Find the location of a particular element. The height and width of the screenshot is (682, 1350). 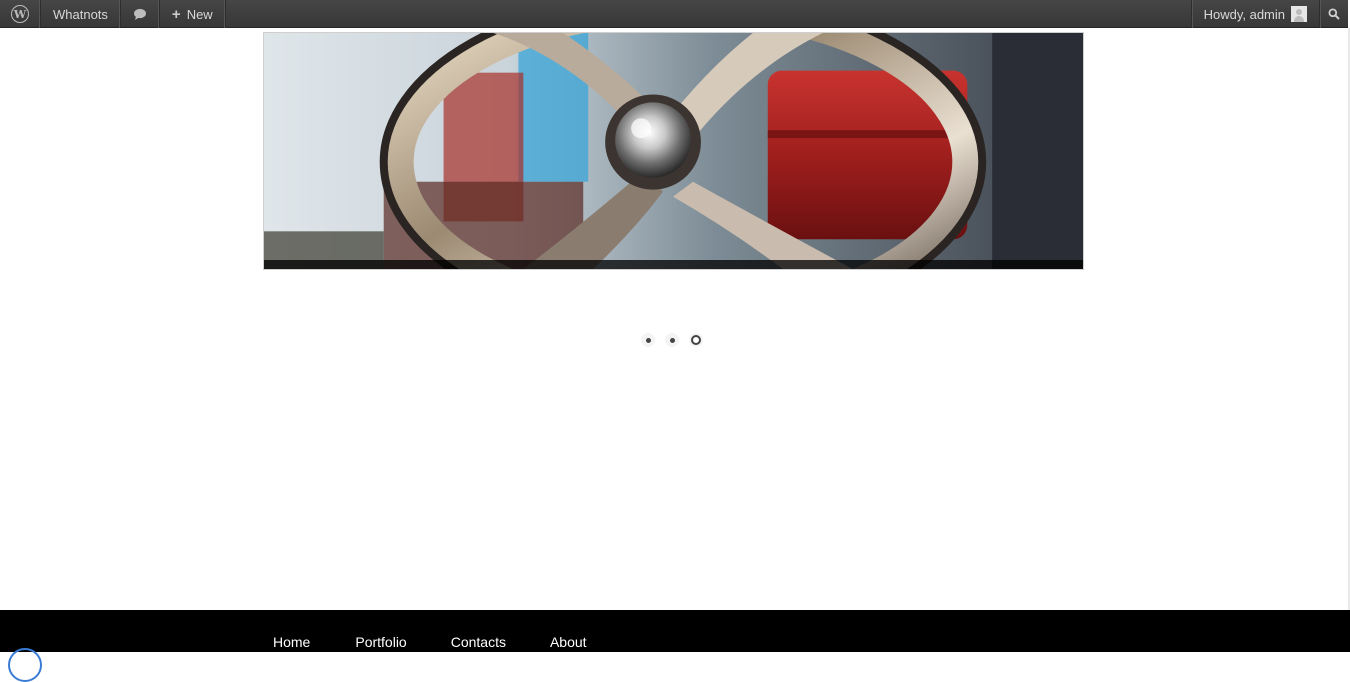

comment-bubble-icon is located at coordinates (139, 14).